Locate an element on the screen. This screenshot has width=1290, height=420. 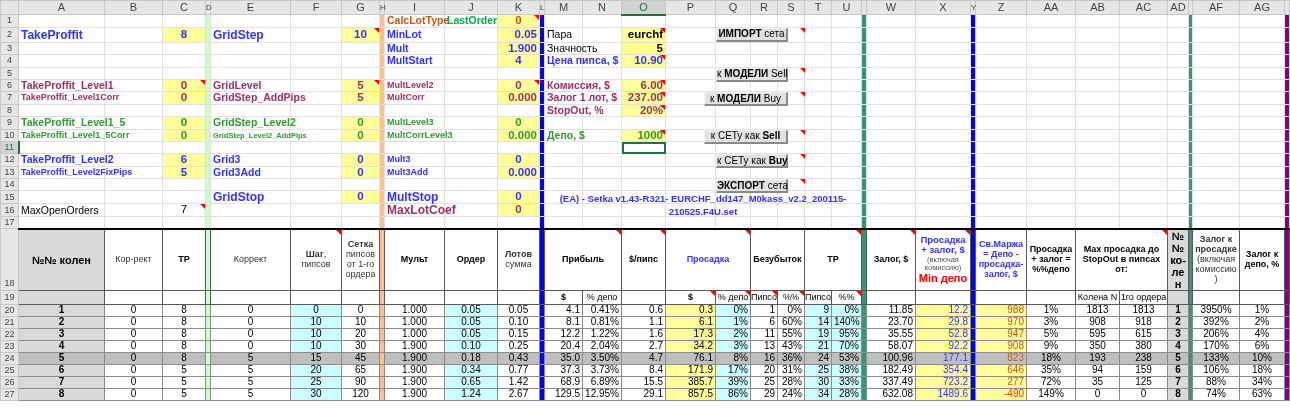
column-header: U is located at coordinates (846, 7).